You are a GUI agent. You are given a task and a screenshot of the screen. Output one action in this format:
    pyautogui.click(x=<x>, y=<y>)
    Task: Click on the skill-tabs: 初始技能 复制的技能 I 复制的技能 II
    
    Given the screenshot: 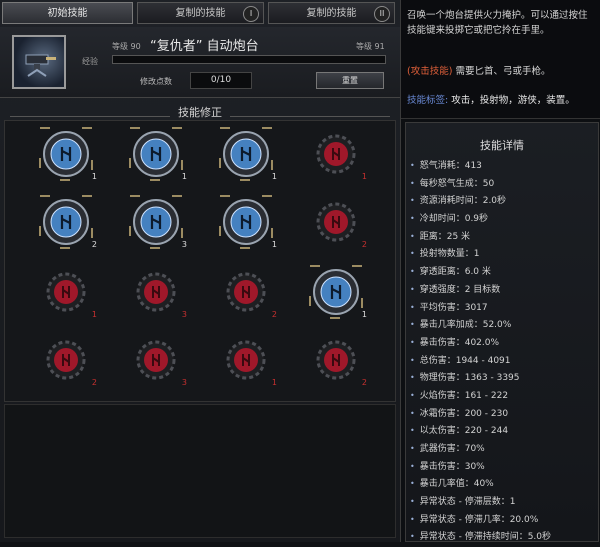 What is the action you would take?
    pyautogui.click(x=200, y=13)
    